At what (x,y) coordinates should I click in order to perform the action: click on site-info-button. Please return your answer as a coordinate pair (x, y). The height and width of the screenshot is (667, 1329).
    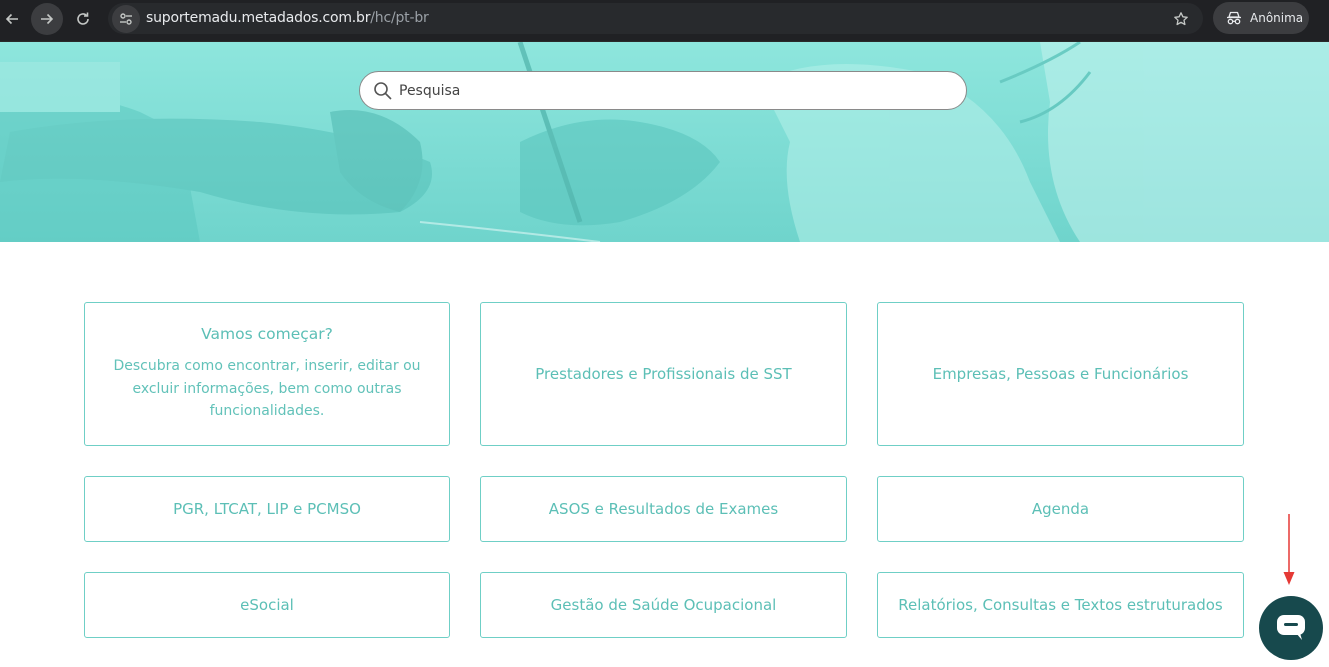
    Looking at the image, I should click on (126, 19).